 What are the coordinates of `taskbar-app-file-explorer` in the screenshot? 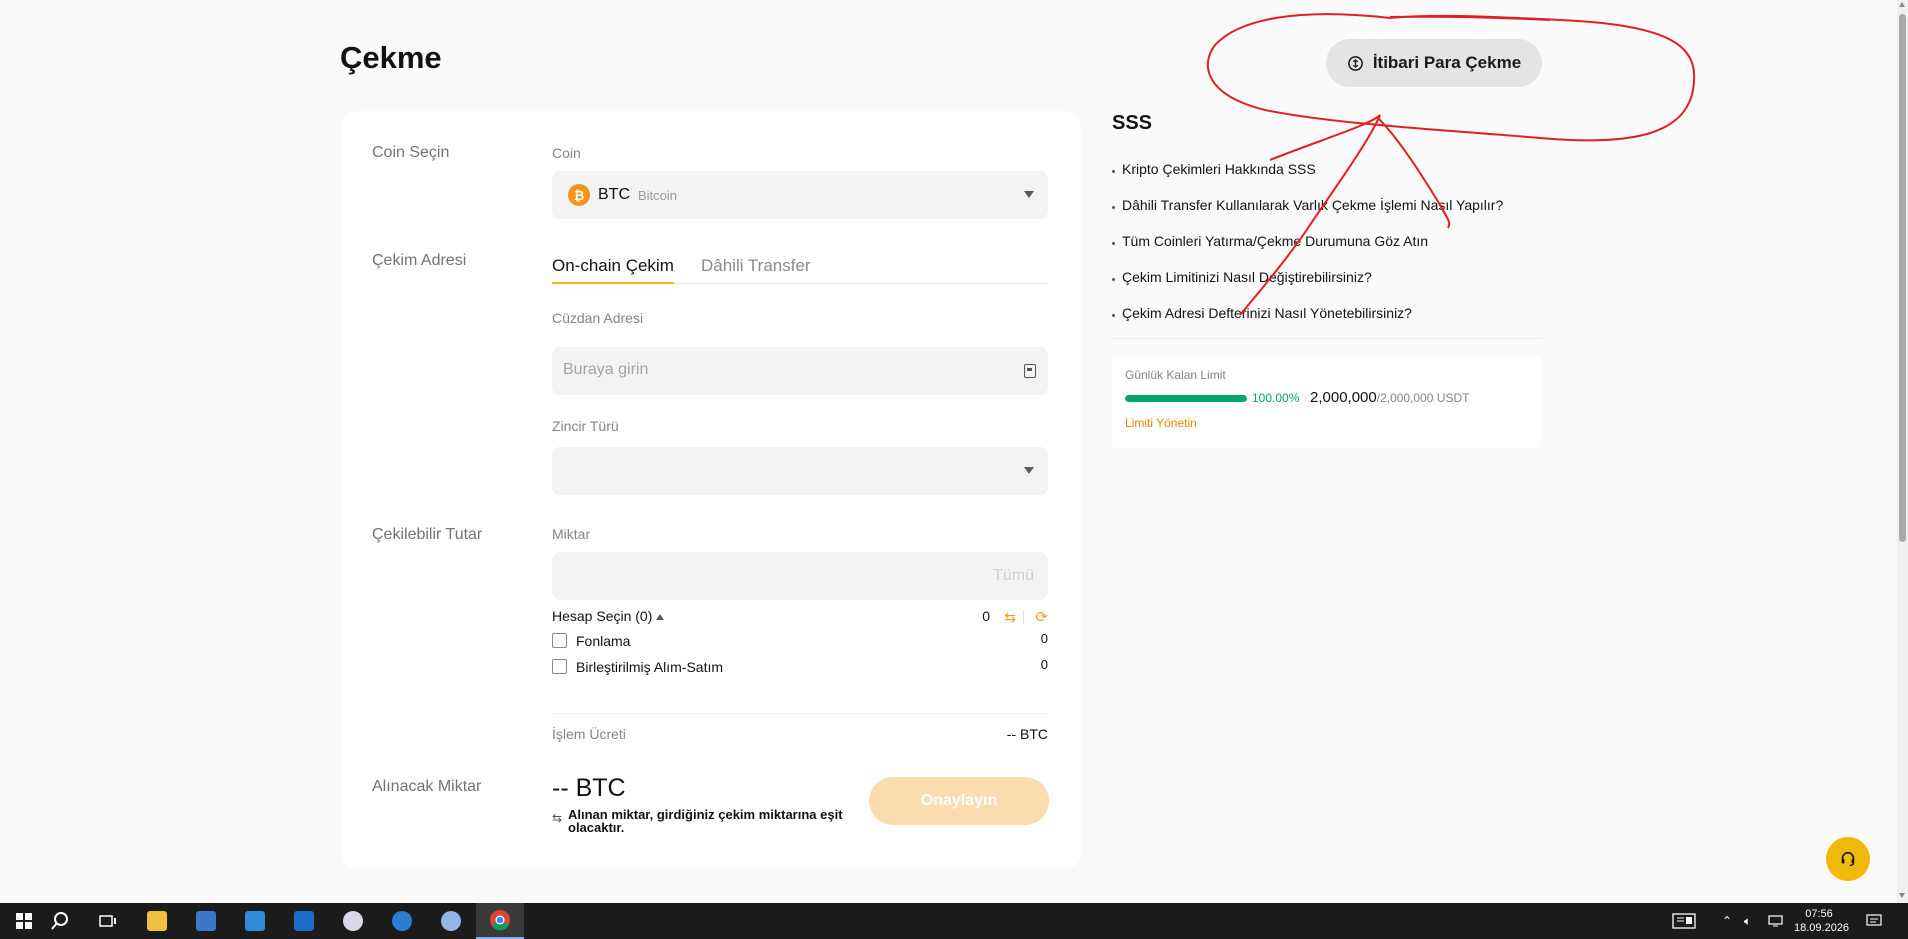 It's located at (157, 921).